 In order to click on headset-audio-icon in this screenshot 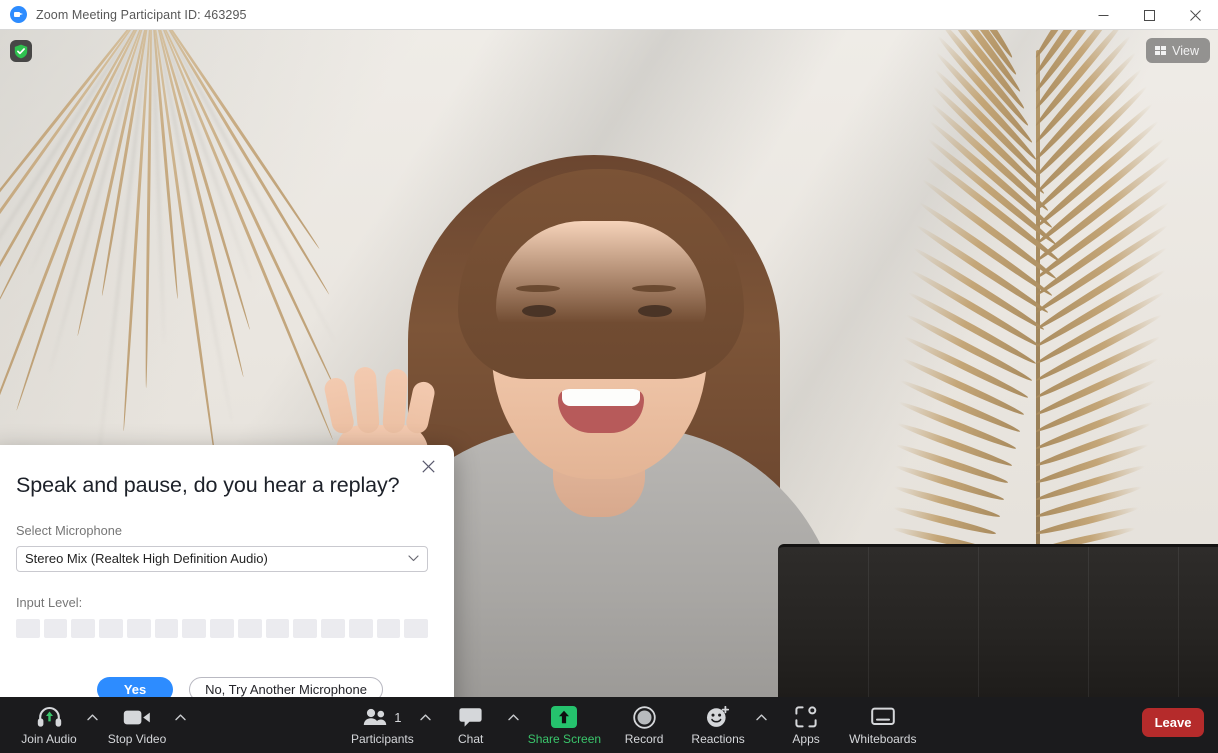, I will do `click(49, 717)`.